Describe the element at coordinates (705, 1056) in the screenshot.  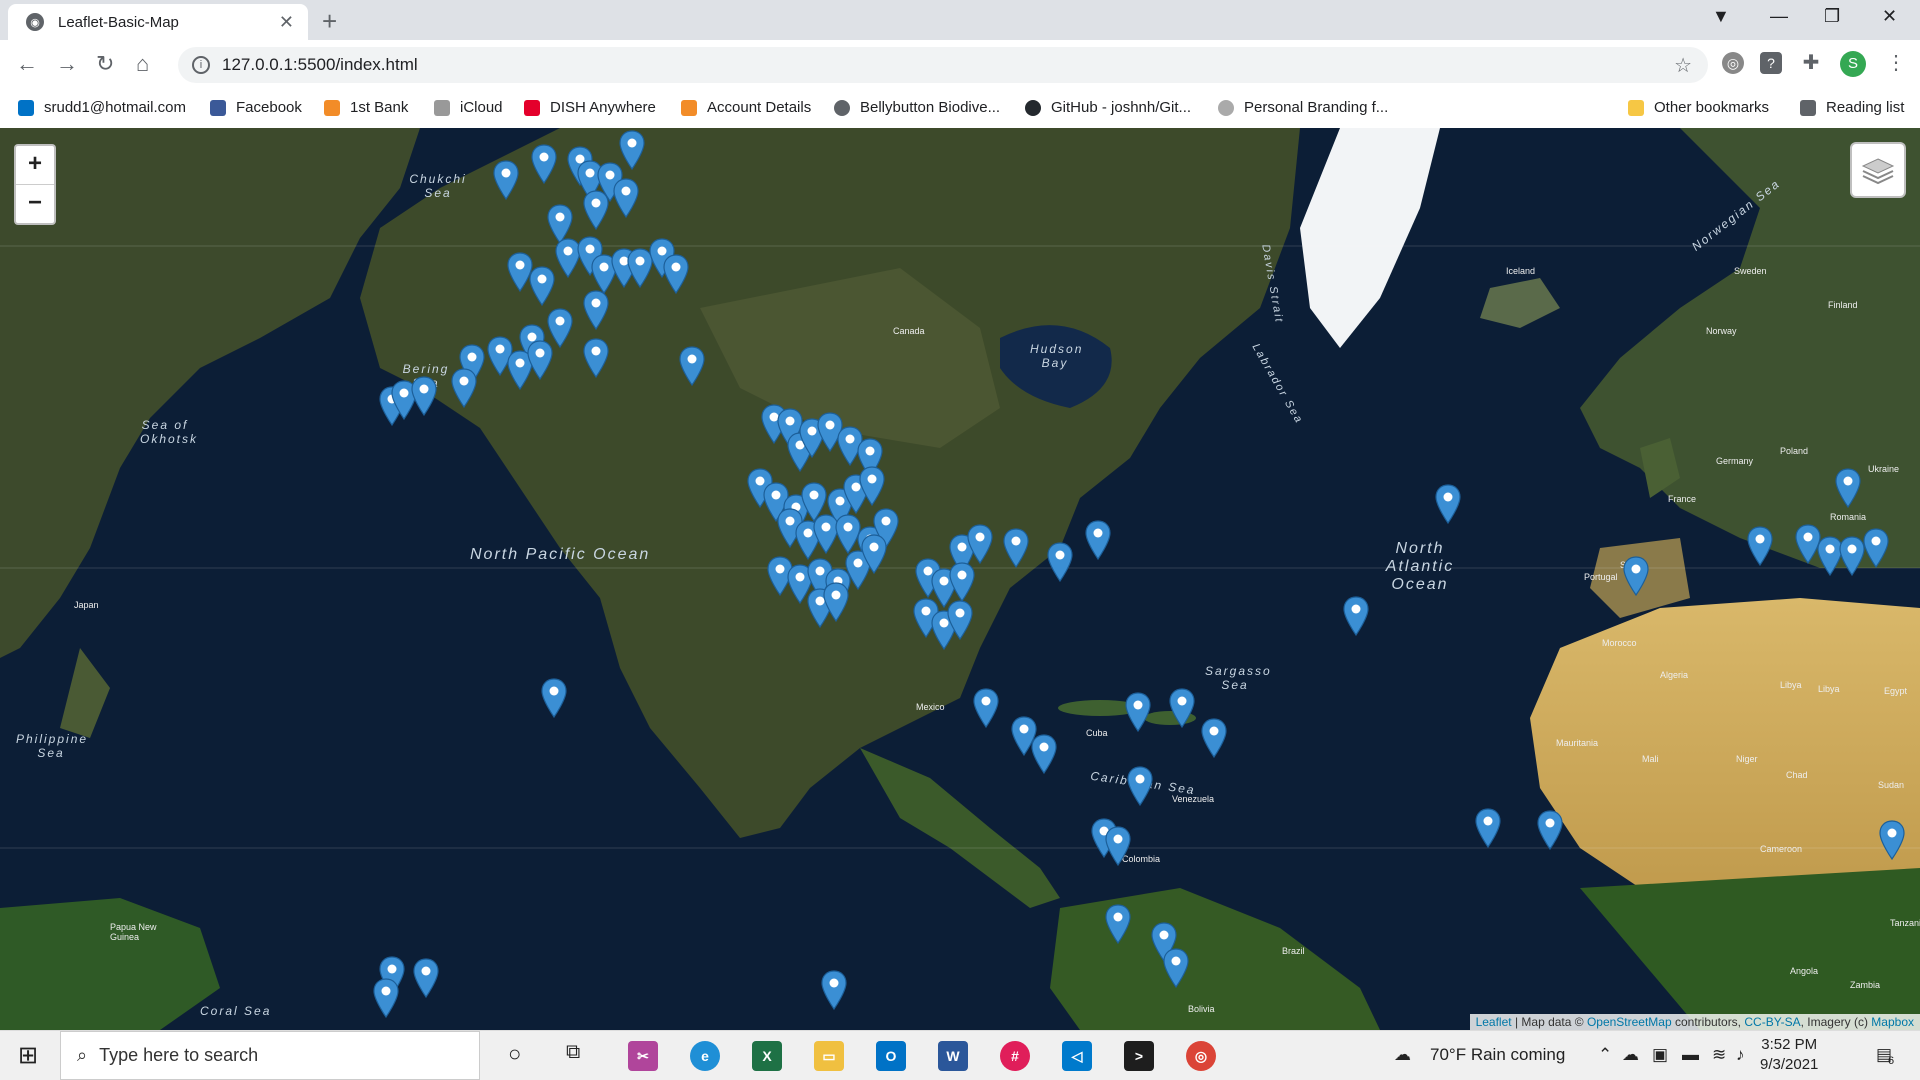
I see `edge-icon: e` at that location.